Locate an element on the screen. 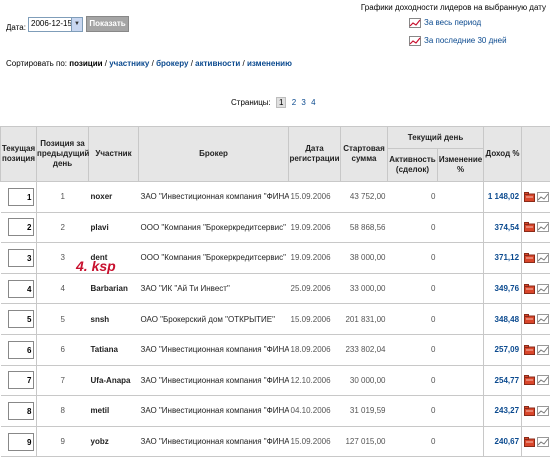 The width and height of the screenshot is (550, 457). sort-option-activity: активности is located at coordinates (217, 63).